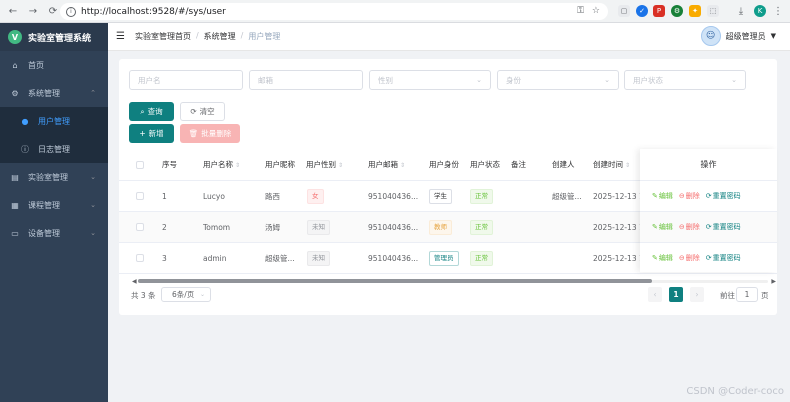 This screenshot has height=402, width=790. What do you see at coordinates (395, 281) in the screenshot?
I see `scrollbar-thumb` at bounding box center [395, 281].